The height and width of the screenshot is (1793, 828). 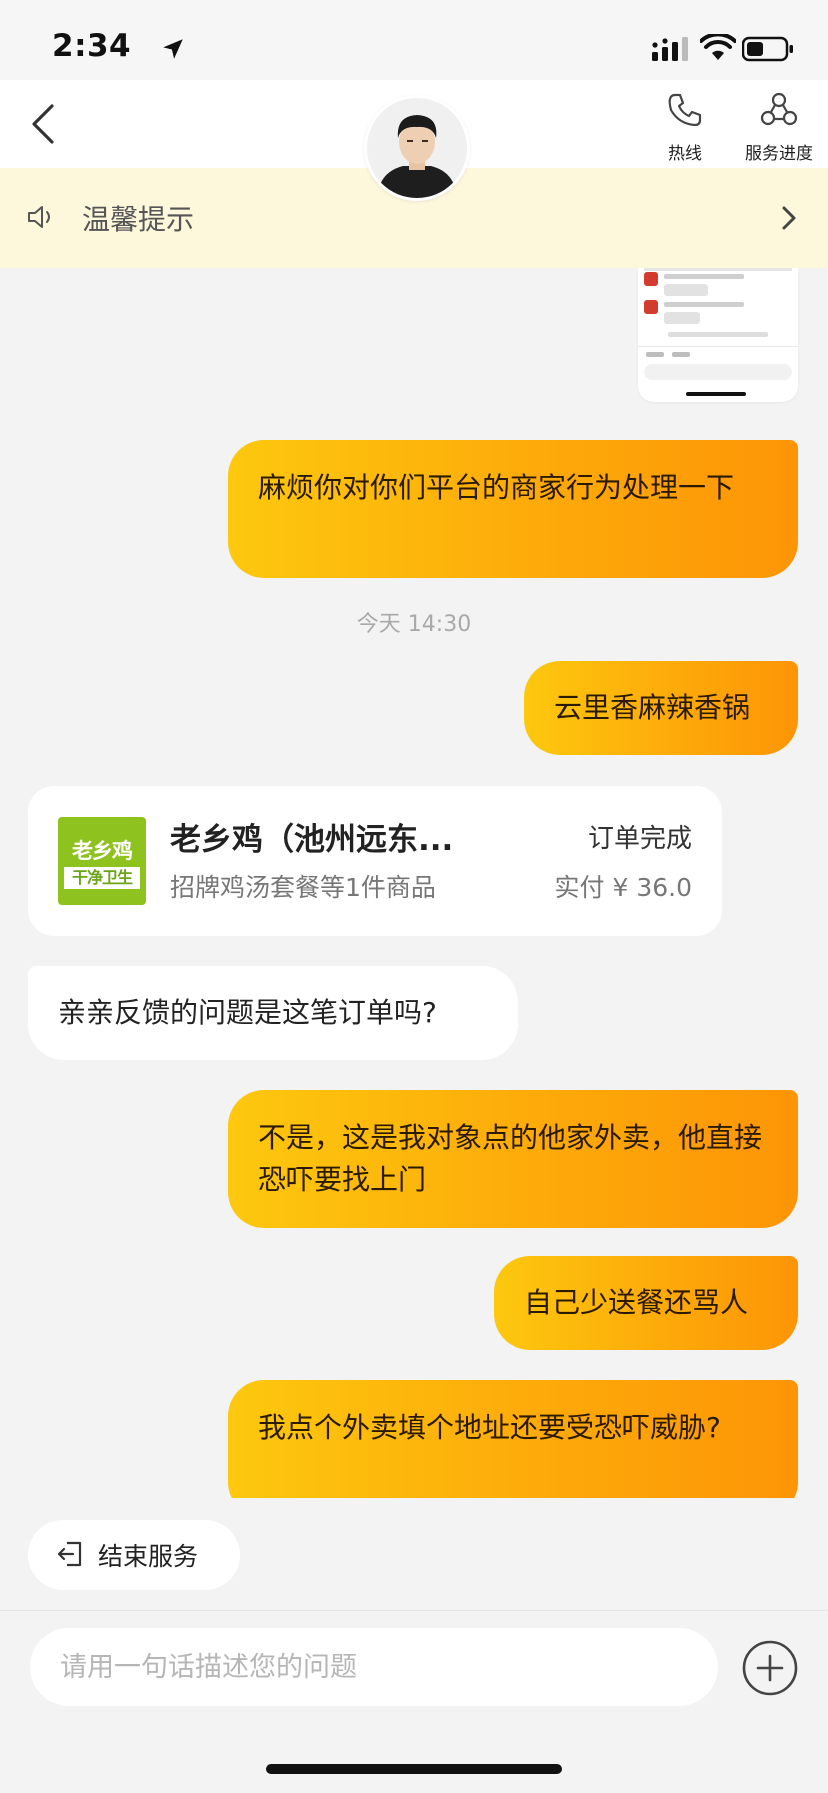 I want to click on home-indicator, so click(x=414, y=1769).